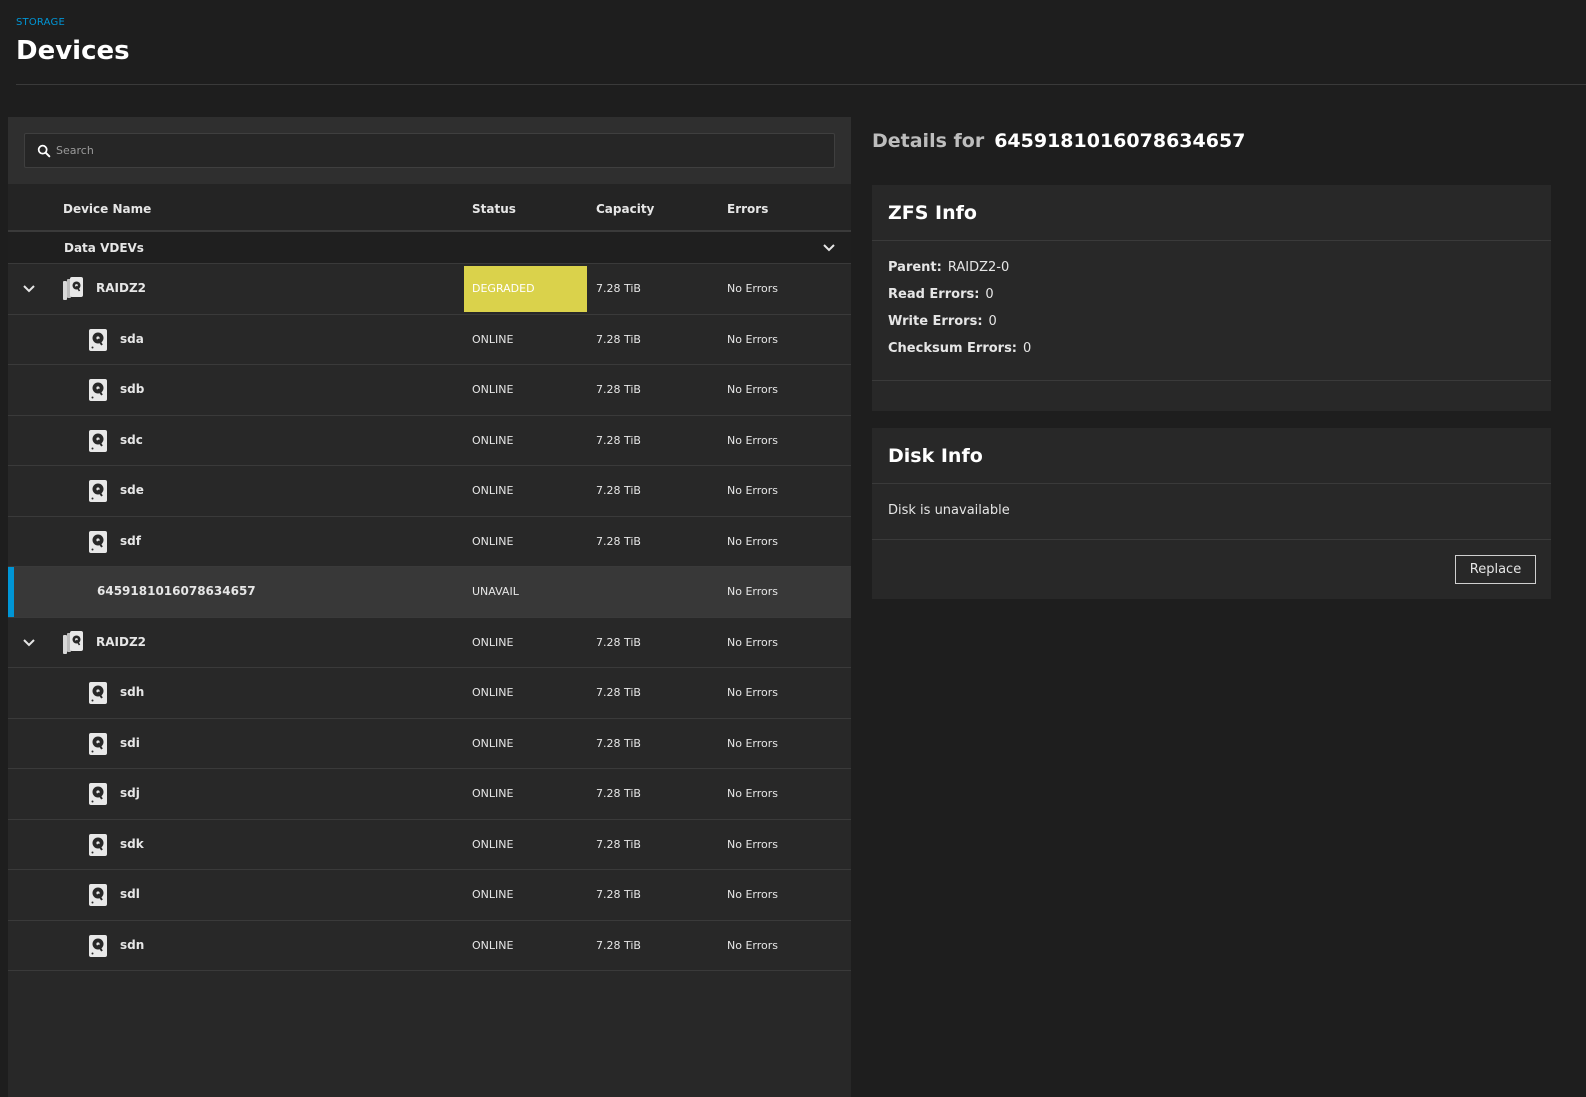  I want to click on details-title: Details for 6459181016078634657, so click(1058, 141).